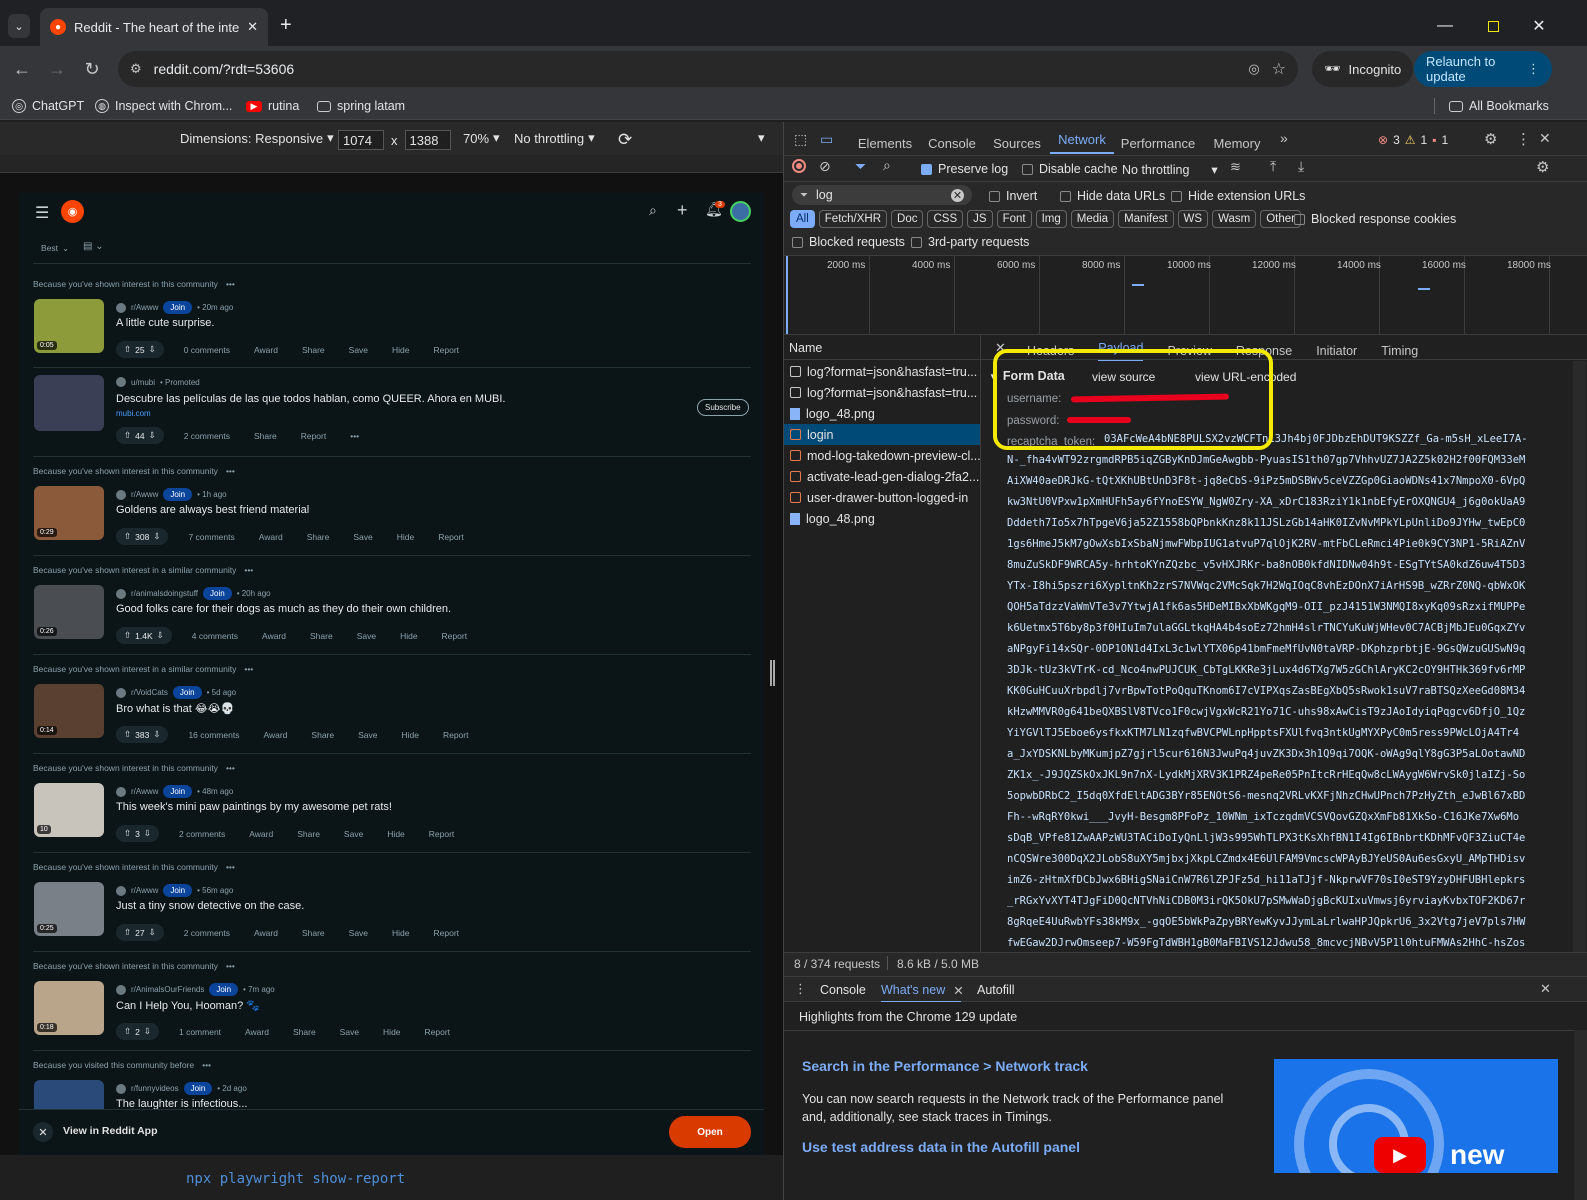 The width and height of the screenshot is (1587, 1200). What do you see at coordinates (1400, 1155) in the screenshot?
I see `play-button-icon: ▶` at bounding box center [1400, 1155].